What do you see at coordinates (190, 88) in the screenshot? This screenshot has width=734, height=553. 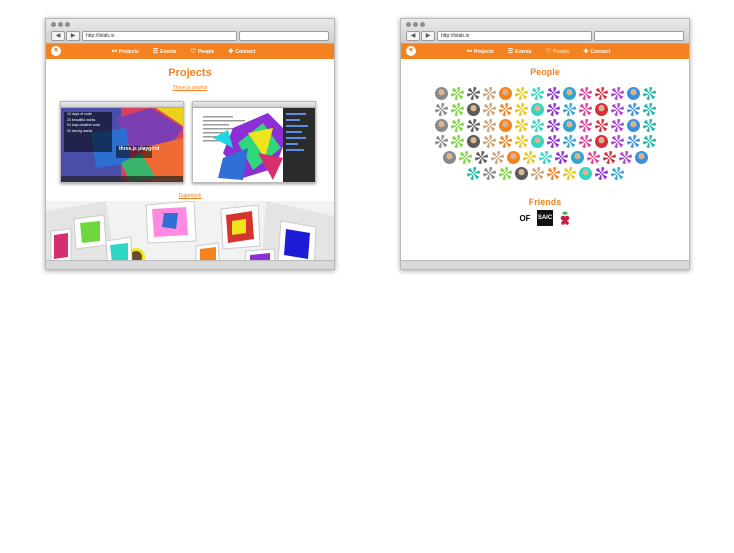 I see `project-link-threejs: Three.js playlist` at bounding box center [190, 88].